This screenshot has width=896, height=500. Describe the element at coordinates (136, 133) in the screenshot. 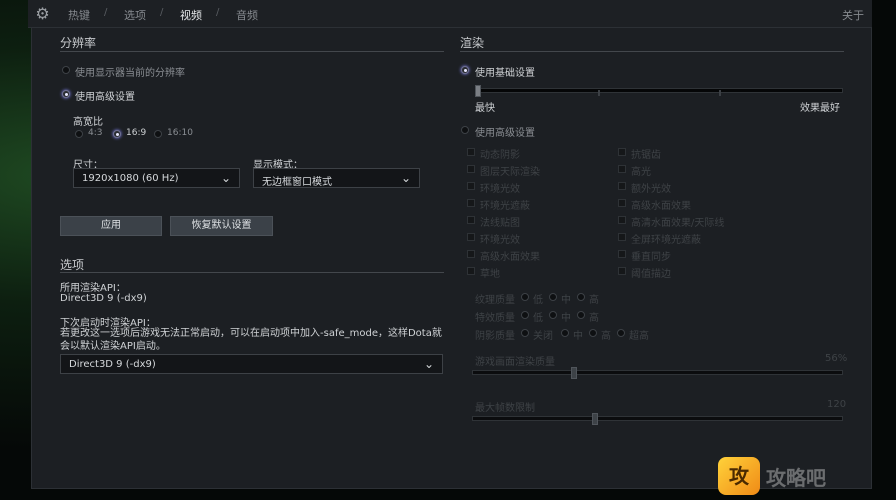

I see `aspect-16-9-label: 16:9` at that location.